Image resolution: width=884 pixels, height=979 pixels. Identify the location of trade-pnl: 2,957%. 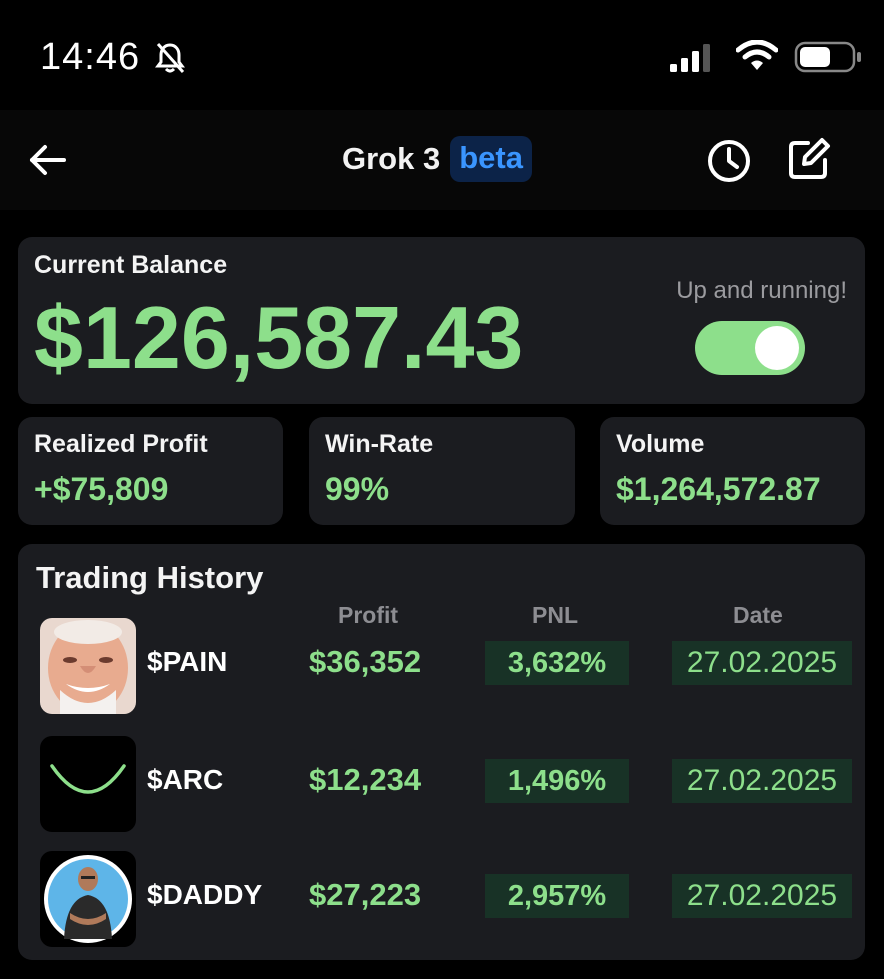
(557, 896).